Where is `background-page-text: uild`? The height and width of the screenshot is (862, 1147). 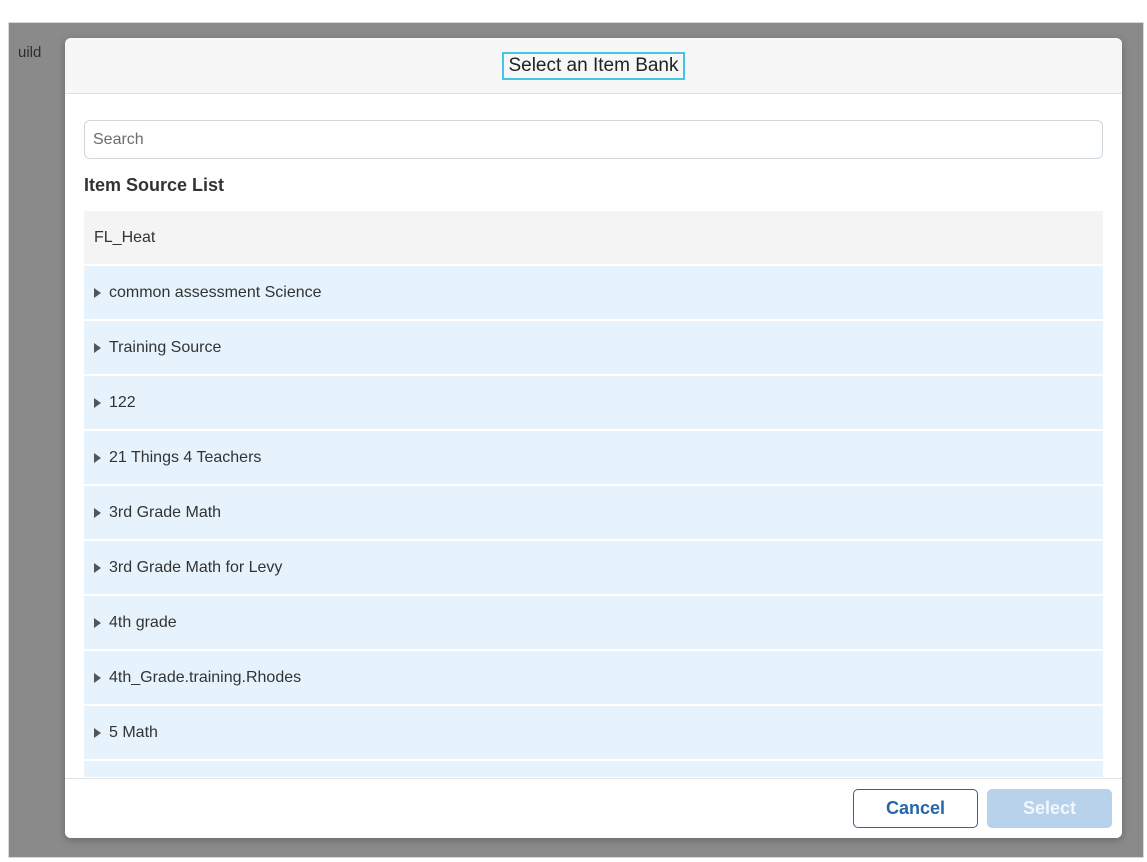
background-page-text: uild is located at coordinates (30, 52).